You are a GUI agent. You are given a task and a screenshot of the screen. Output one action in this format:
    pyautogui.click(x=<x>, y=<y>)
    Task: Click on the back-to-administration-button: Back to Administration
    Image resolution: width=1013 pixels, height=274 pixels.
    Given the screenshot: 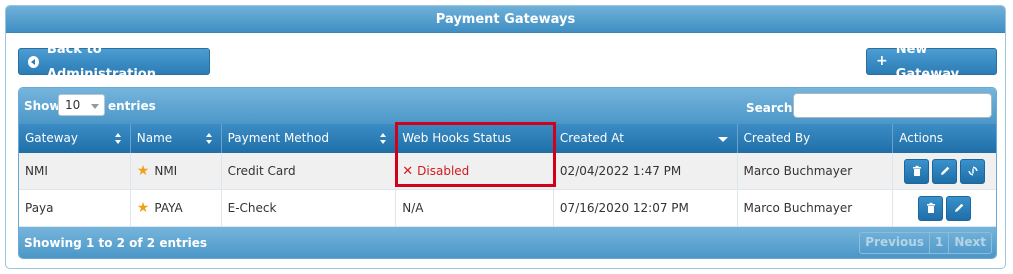 What is the action you would take?
    pyautogui.click(x=114, y=62)
    